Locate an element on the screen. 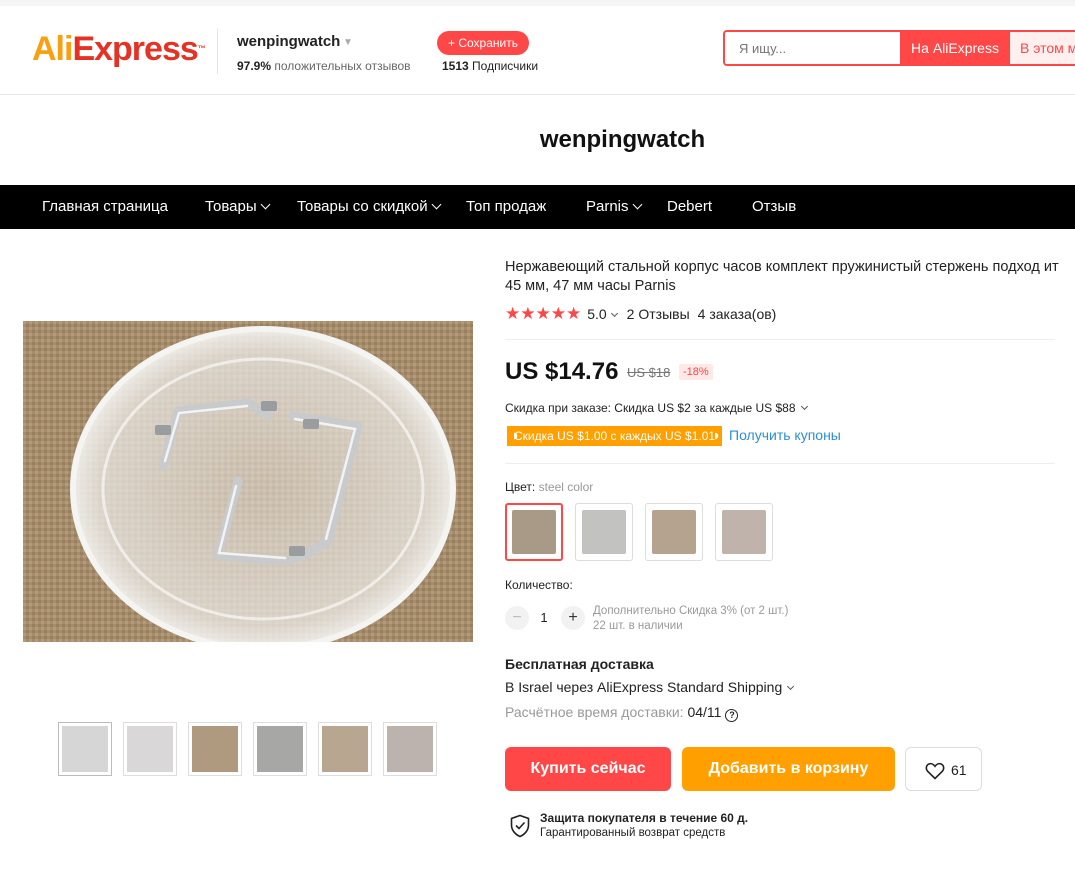 The image size is (1075, 876). current-price: US $14.76 is located at coordinates (562, 371).